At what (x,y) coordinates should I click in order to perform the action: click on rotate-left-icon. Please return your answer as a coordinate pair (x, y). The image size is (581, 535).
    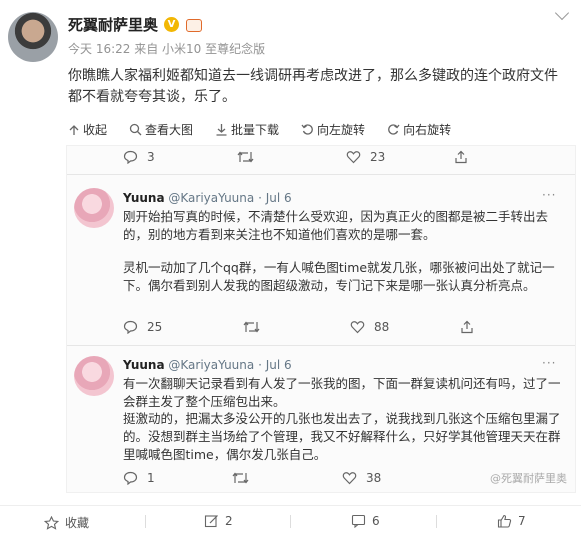
    Looking at the image, I should click on (307, 129).